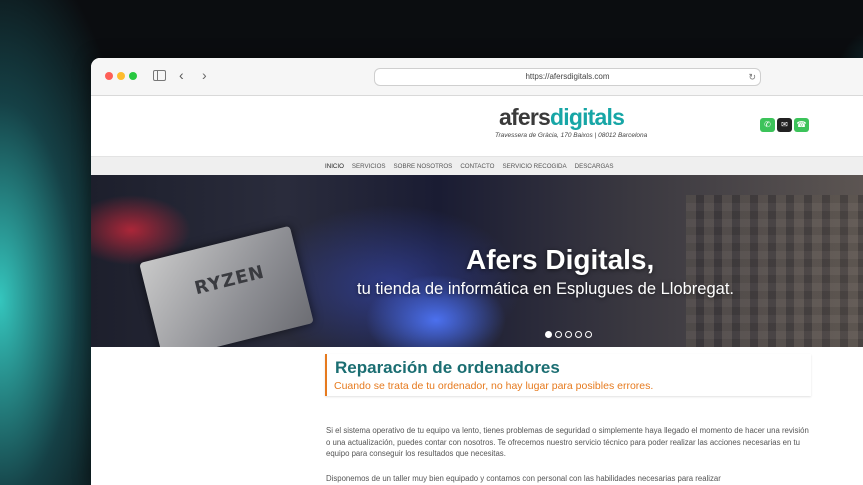 The height and width of the screenshot is (485, 863). What do you see at coordinates (159, 75) in the screenshot?
I see `sidebar-toggle-icon` at bounding box center [159, 75].